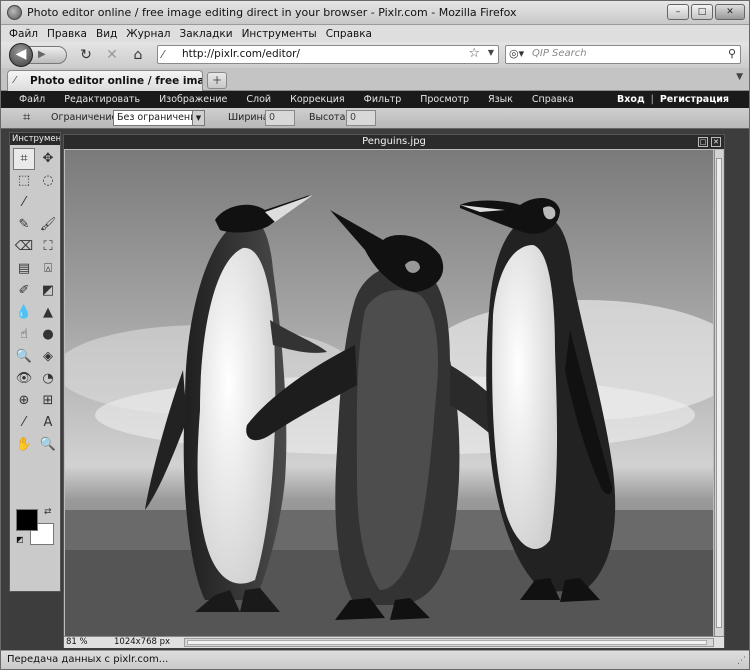 Image resolution: width=750 pixels, height=670 pixels. Describe the element at coordinates (703, 142) in the screenshot. I see `document-maximize-icon: □` at that location.